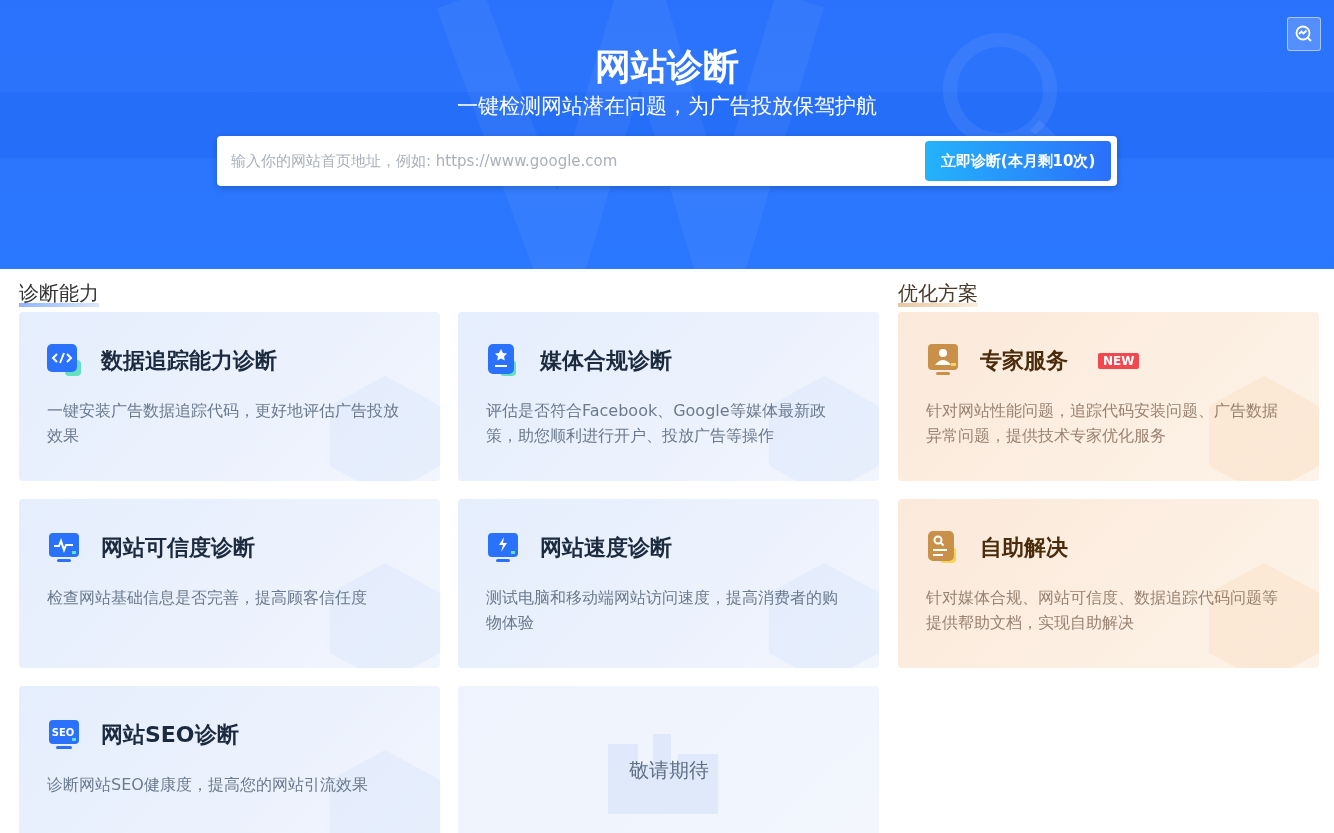  I want to click on card-description: 评估是否符合Facebook、Google等媒体最新政策，助您顺利进行开户、投放广告等操作, so click(656, 423).